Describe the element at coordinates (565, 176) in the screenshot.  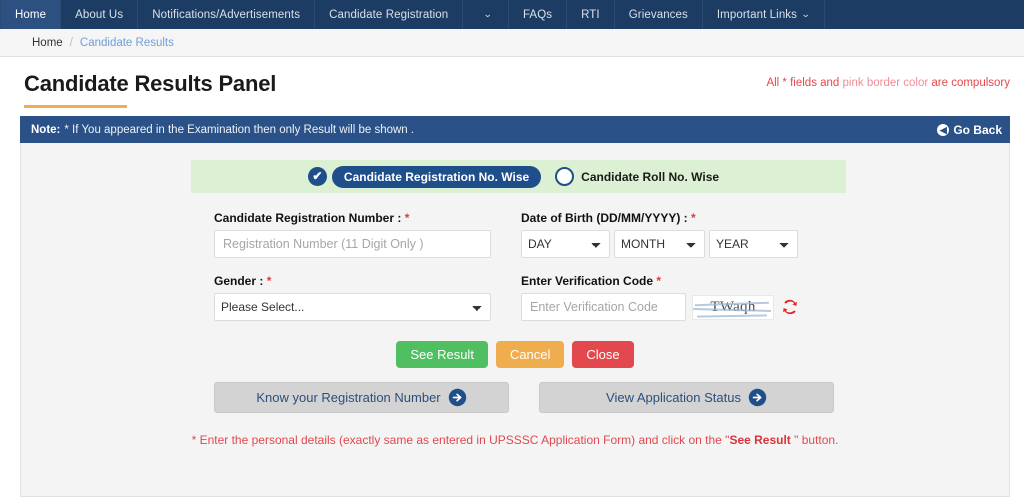
I see `radio-unchecked-icon` at that location.